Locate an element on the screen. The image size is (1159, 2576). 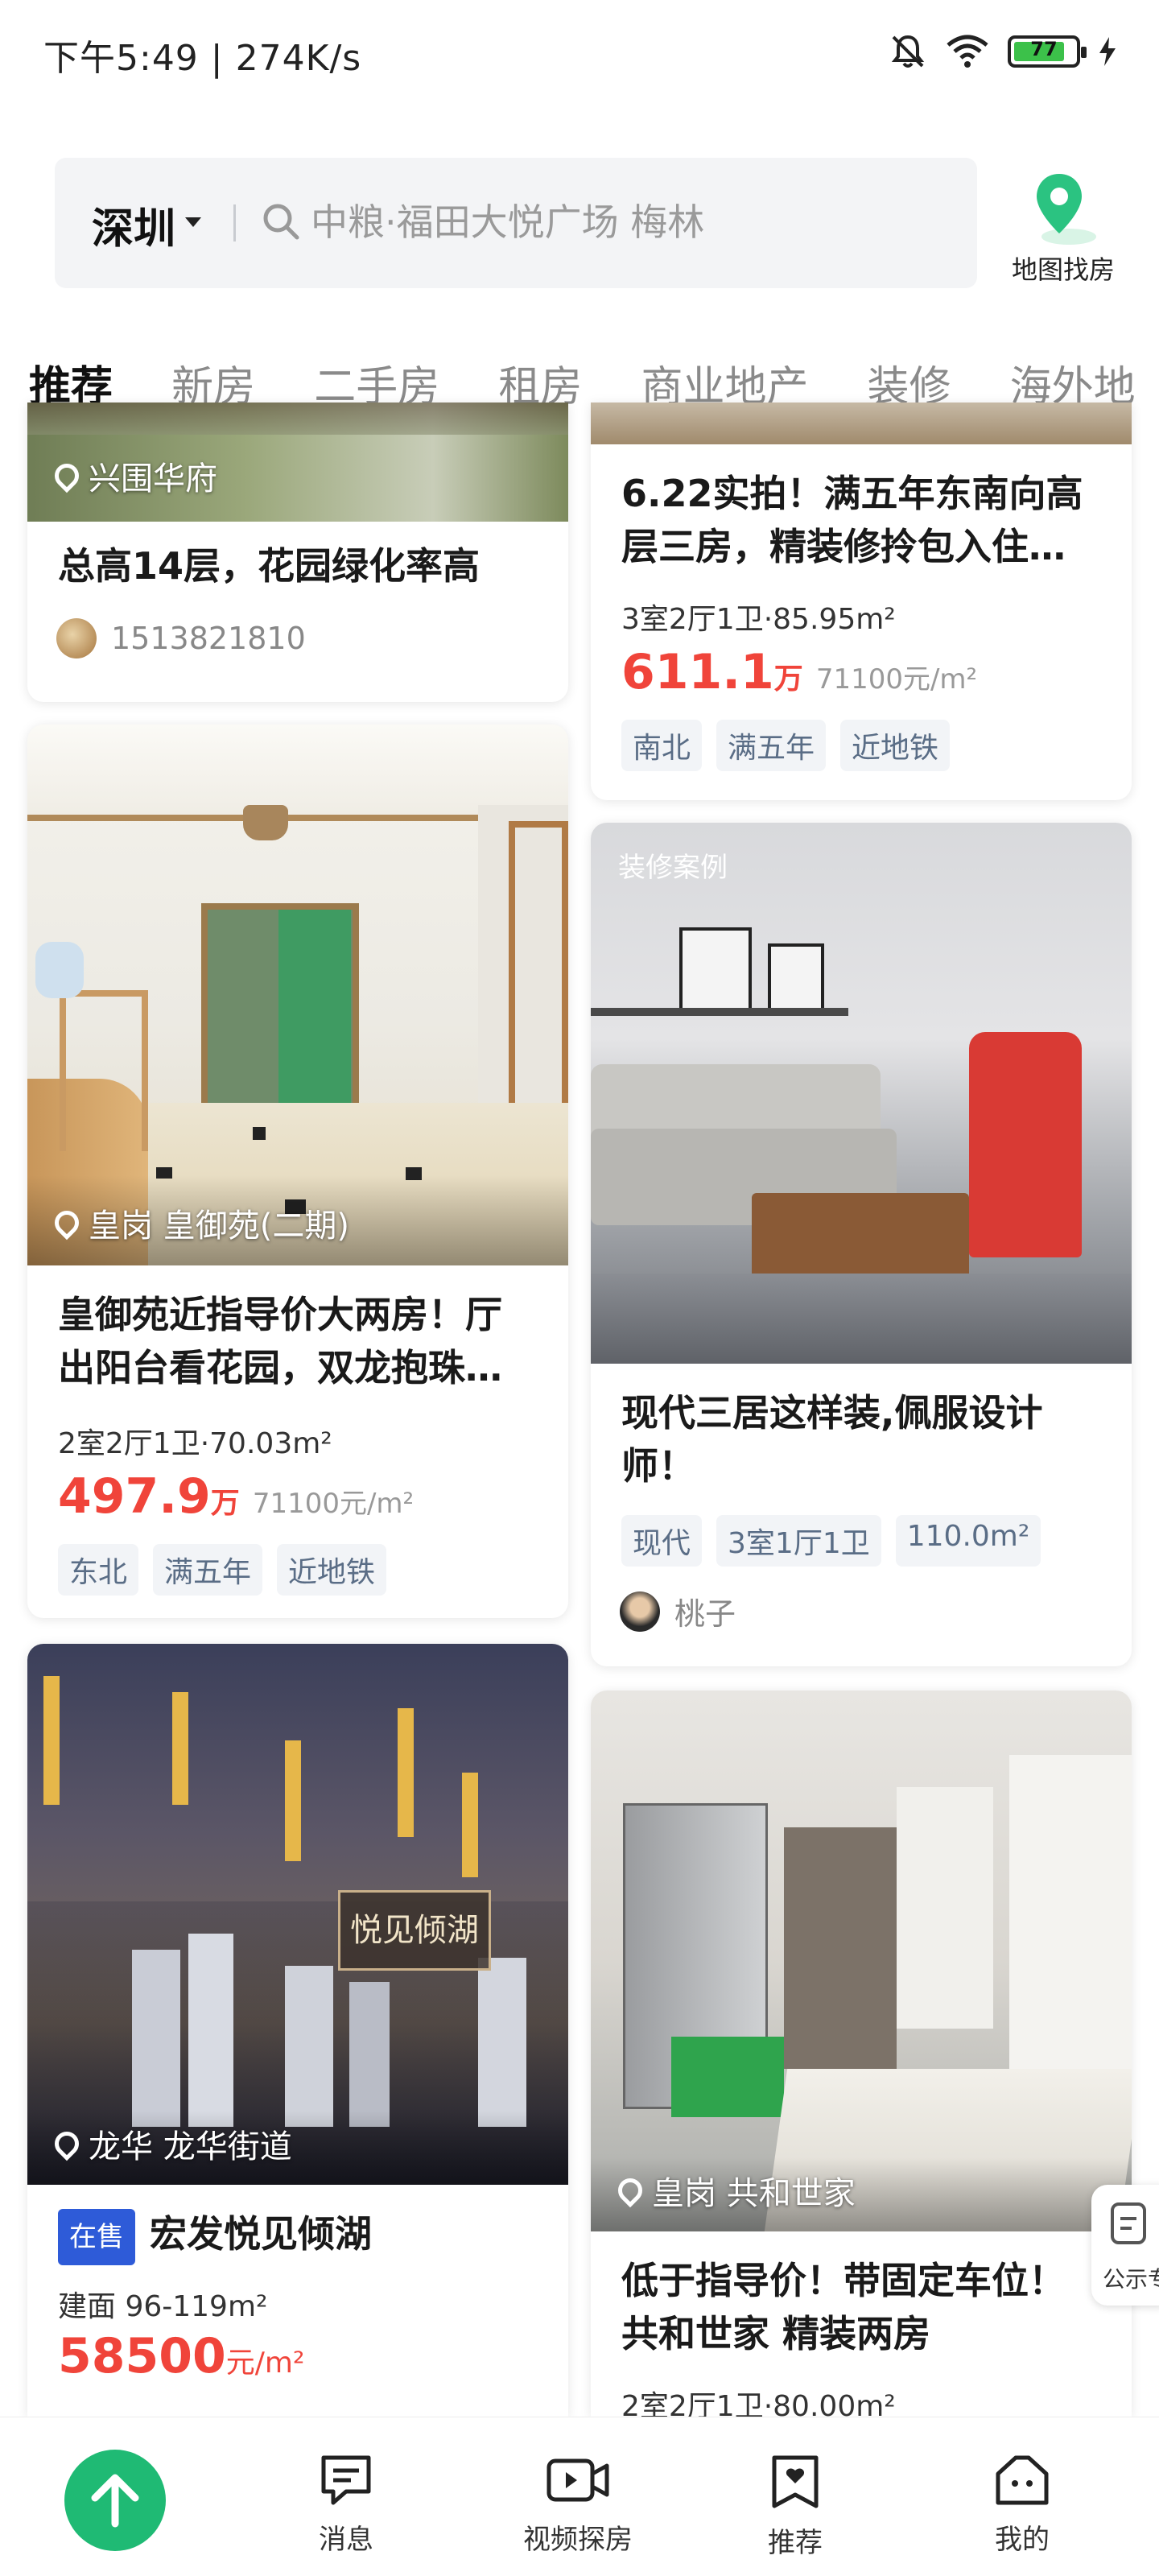
tag-list: 东北 满五年 近地铁 is located at coordinates (222, 1570).